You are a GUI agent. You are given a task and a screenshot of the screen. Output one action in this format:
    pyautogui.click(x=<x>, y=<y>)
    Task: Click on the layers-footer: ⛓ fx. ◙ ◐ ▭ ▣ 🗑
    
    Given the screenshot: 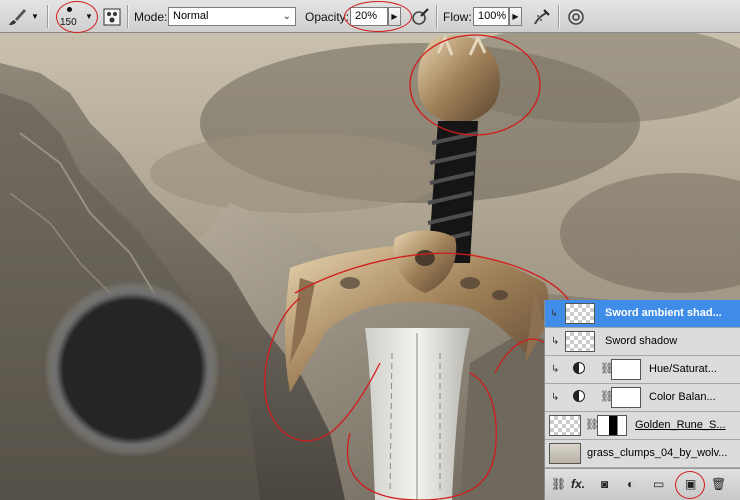 What is the action you would take?
    pyautogui.click(x=642, y=484)
    